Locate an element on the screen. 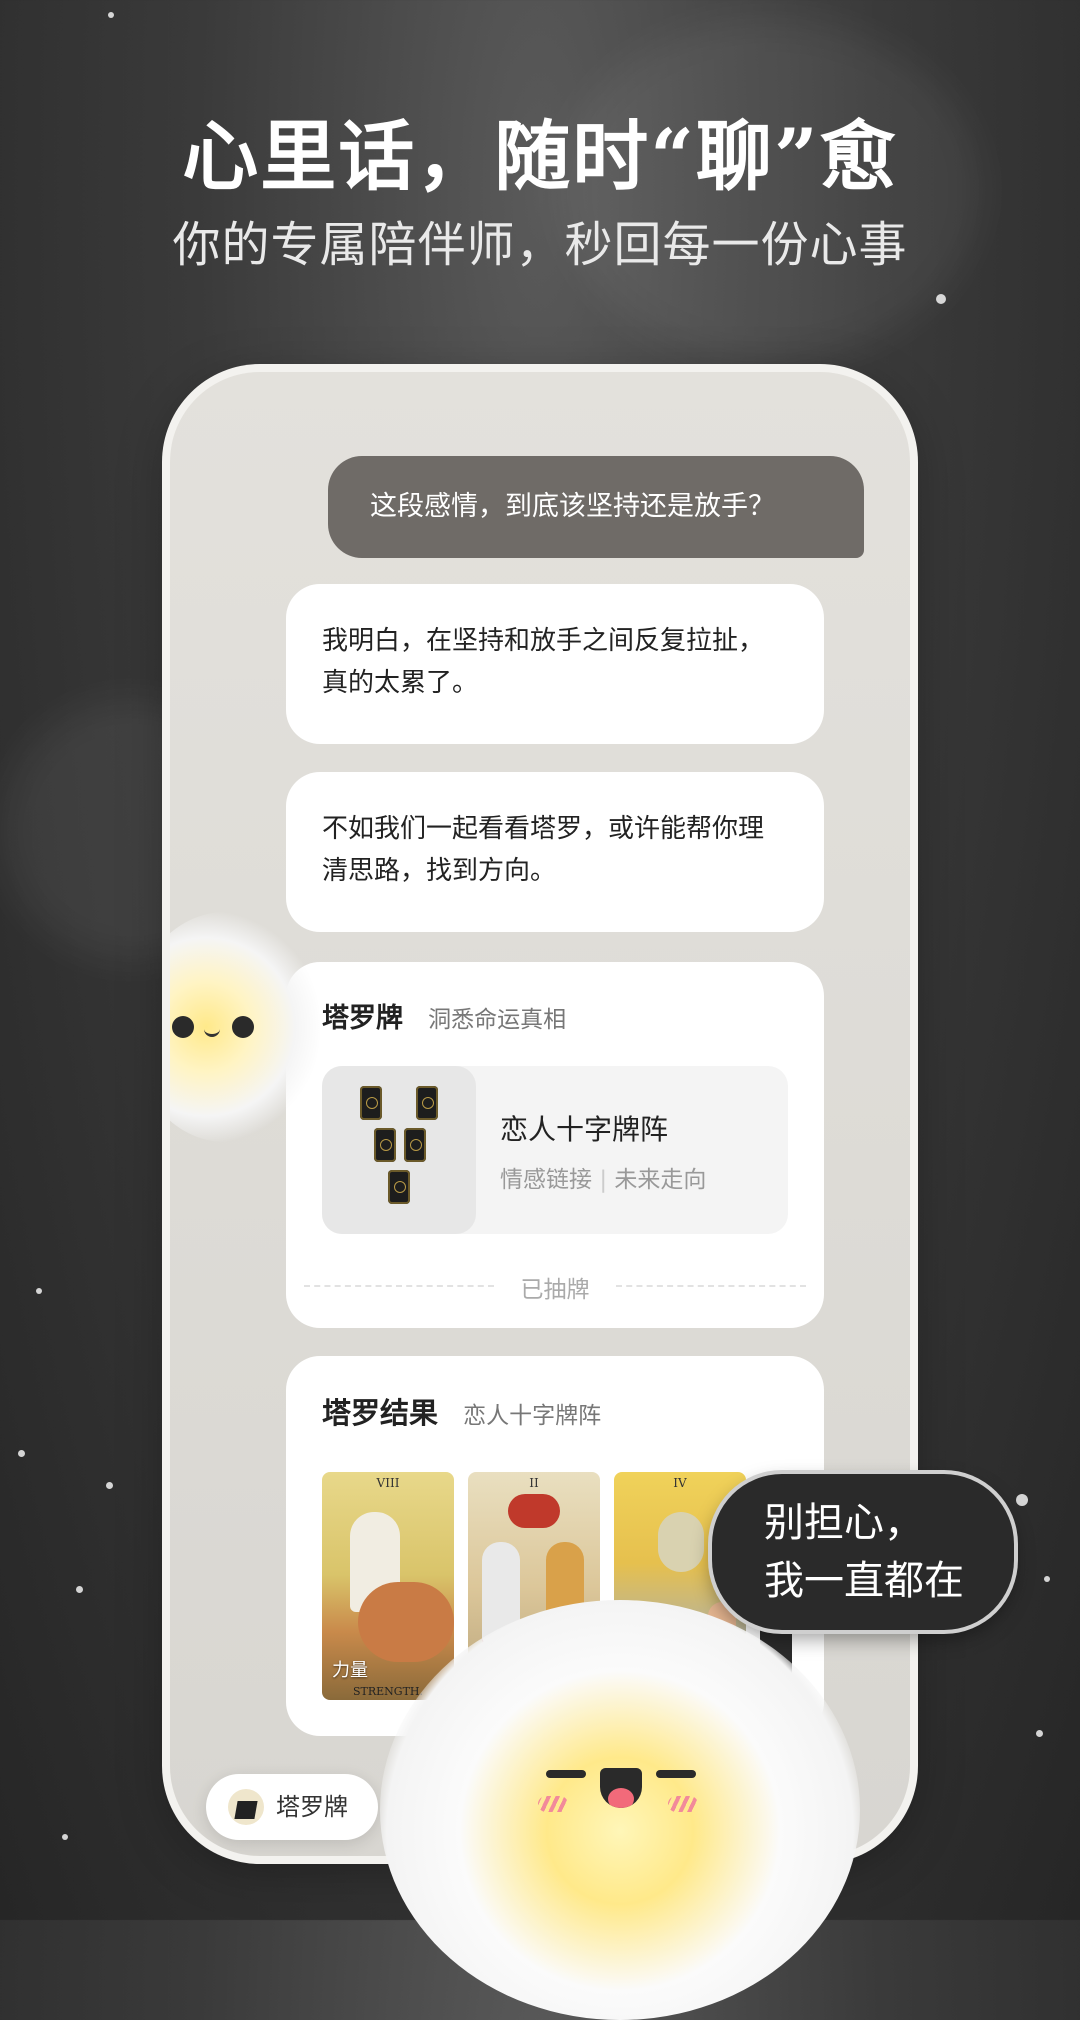 This screenshot has width=1080, height=2020. tarot-card-title: 塔罗牌 is located at coordinates (362, 1018).